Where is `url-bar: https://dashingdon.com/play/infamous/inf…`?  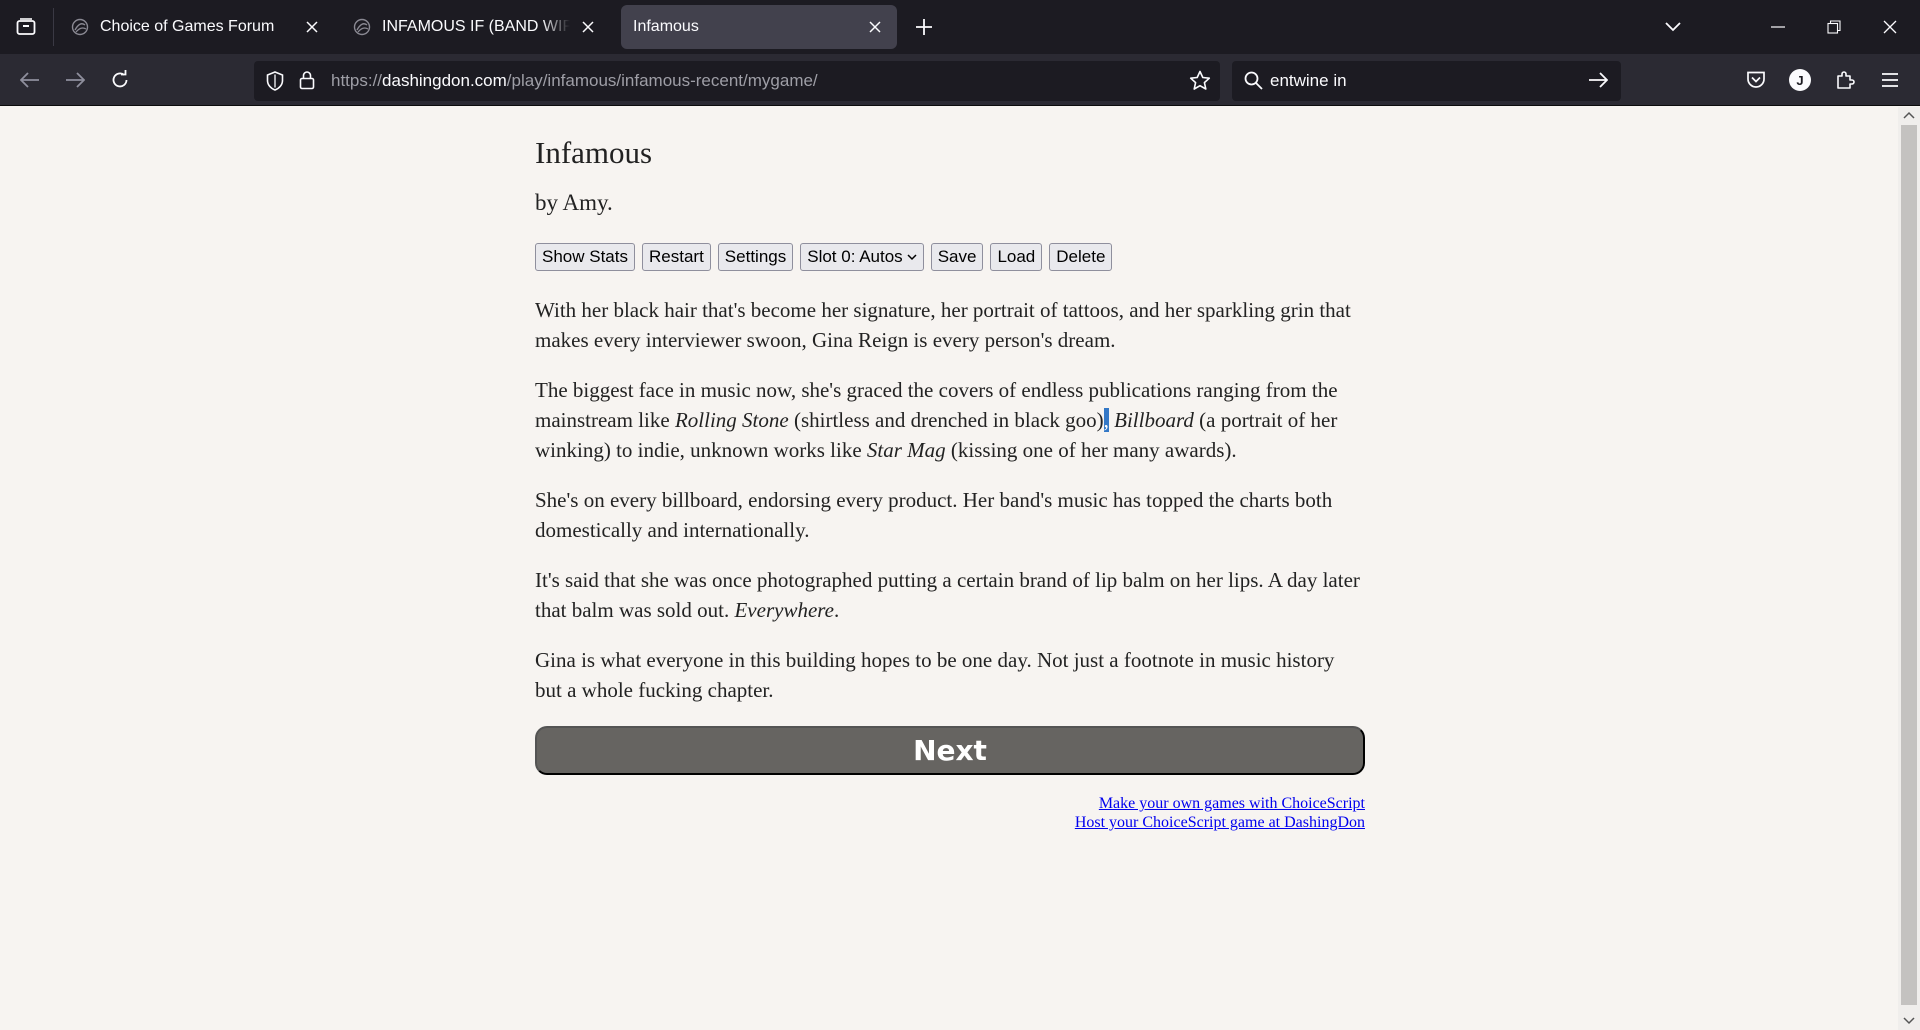
url-bar: https://dashingdon.com/play/infamous/inf… is located at coordinates (737, 81).